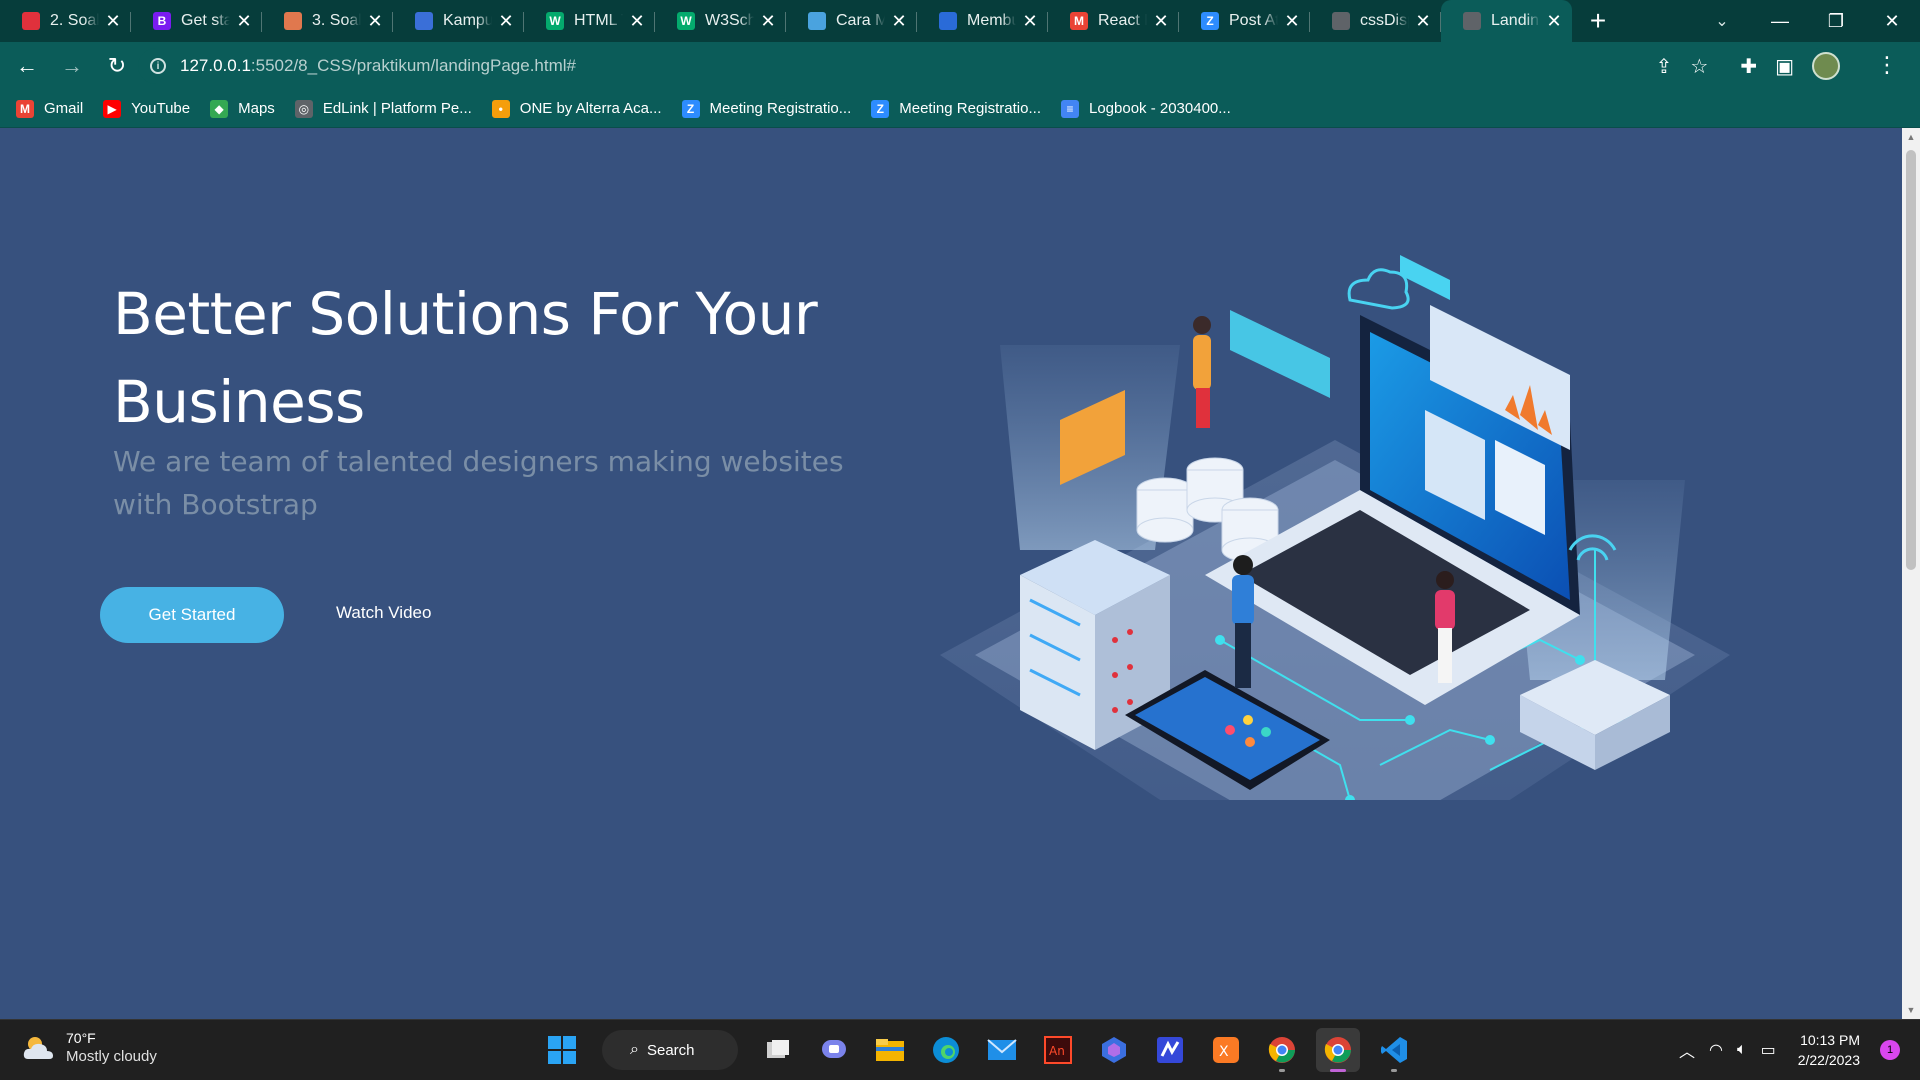  Describe the element at coordinates (303, 108) in the screenshot. I see `globe-icon: ◎` at that location.